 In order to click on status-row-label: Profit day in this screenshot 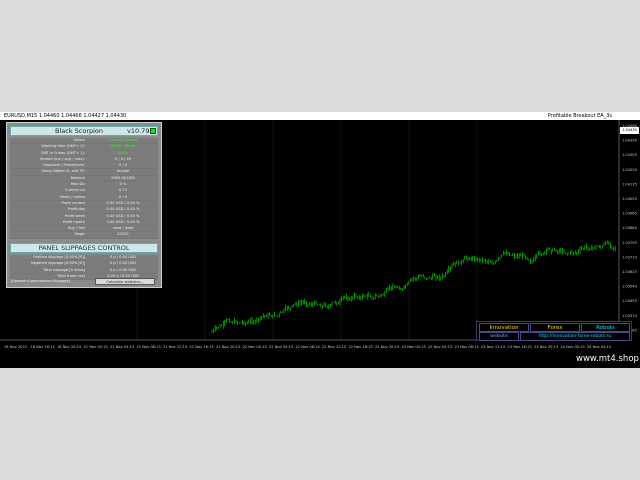, I will do `click(76, 209)`.